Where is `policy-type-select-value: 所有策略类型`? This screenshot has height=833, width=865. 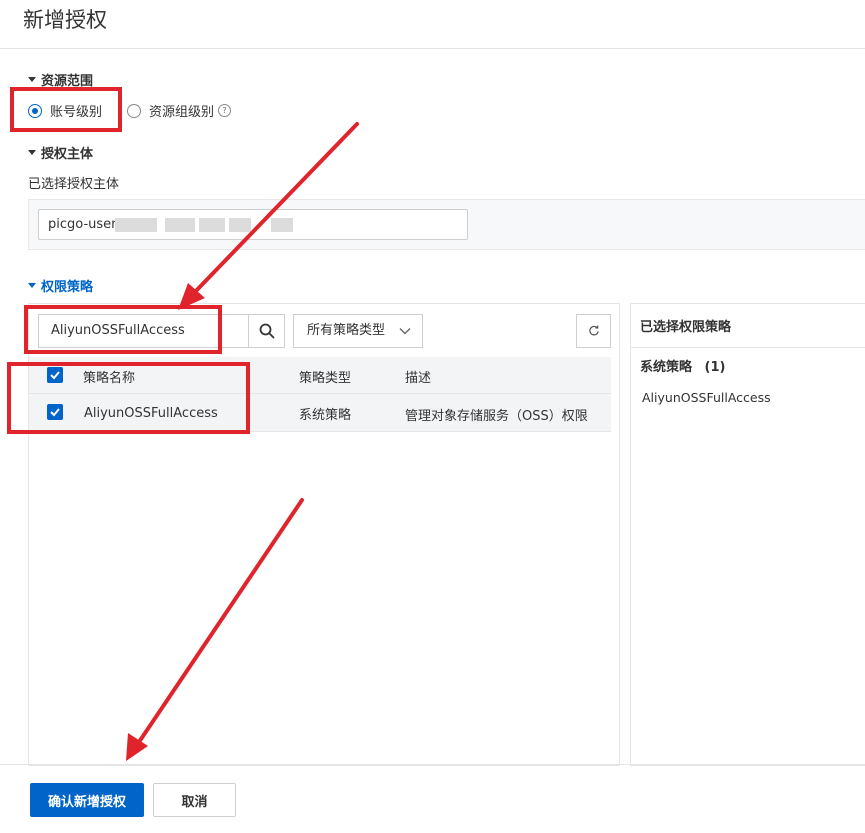
policy-type-select-value: 所有策略类型 is located at coordinates (346, 330).